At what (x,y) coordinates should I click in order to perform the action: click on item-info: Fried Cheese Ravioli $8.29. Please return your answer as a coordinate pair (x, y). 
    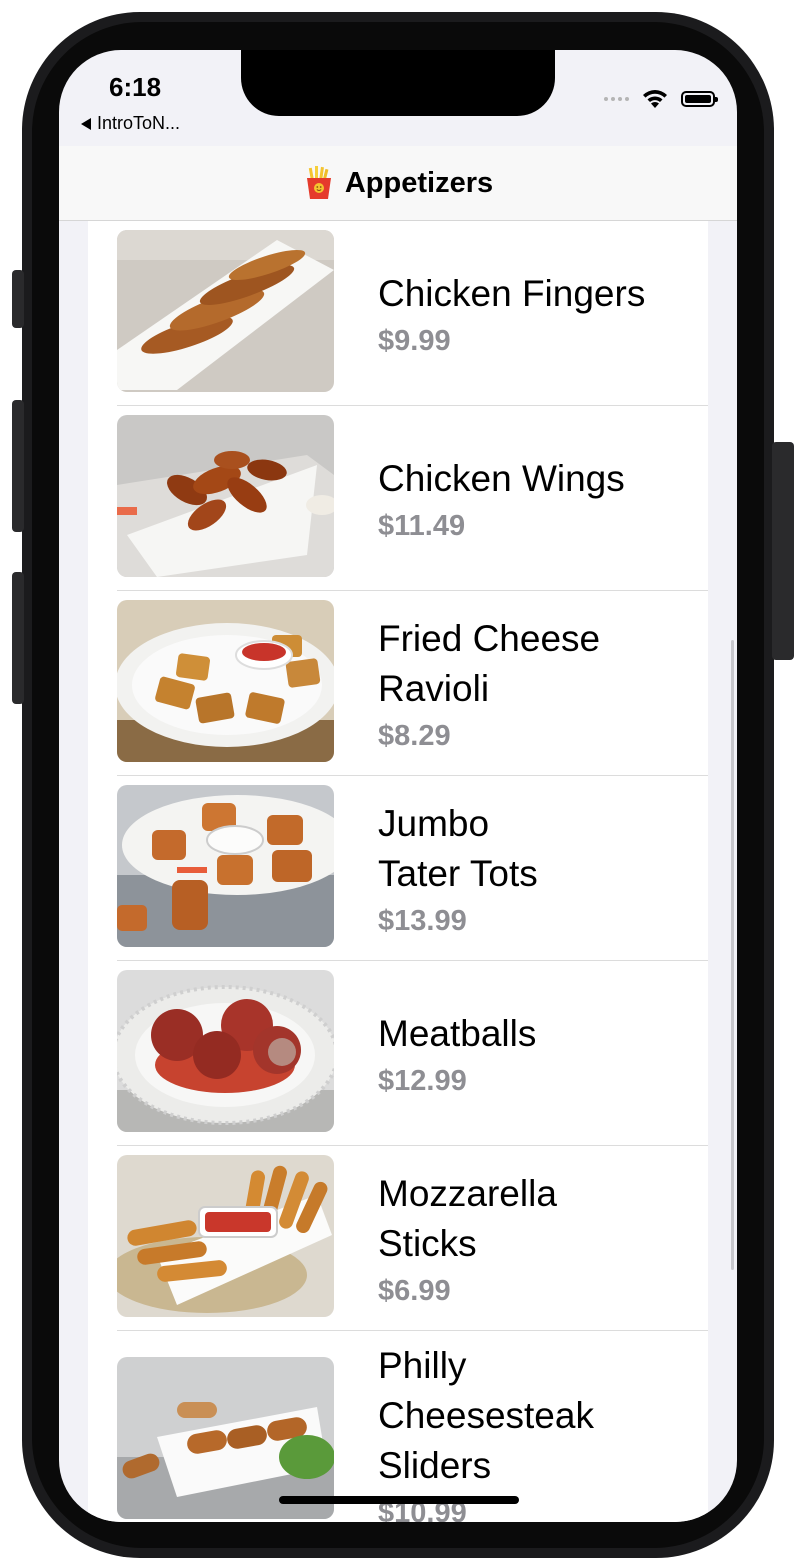
    Looking at the image, I should click on (538, 683).